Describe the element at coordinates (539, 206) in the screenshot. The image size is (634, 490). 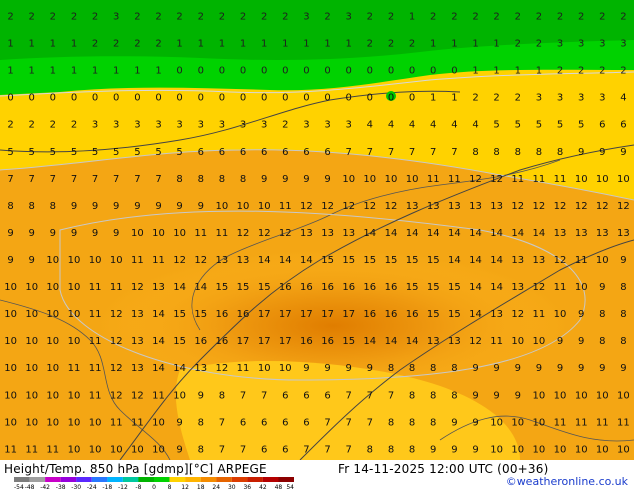
I see `grid-value: 12` at that location.